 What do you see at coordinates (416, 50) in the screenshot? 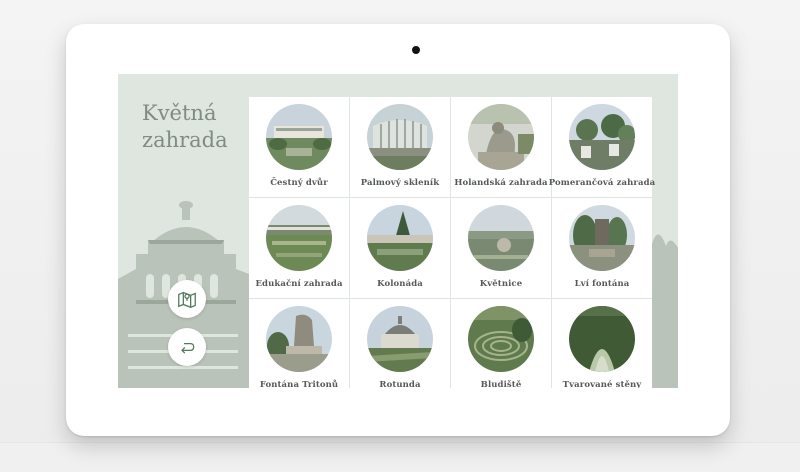
I see `camera-dot` at bounding box center [416, 50].